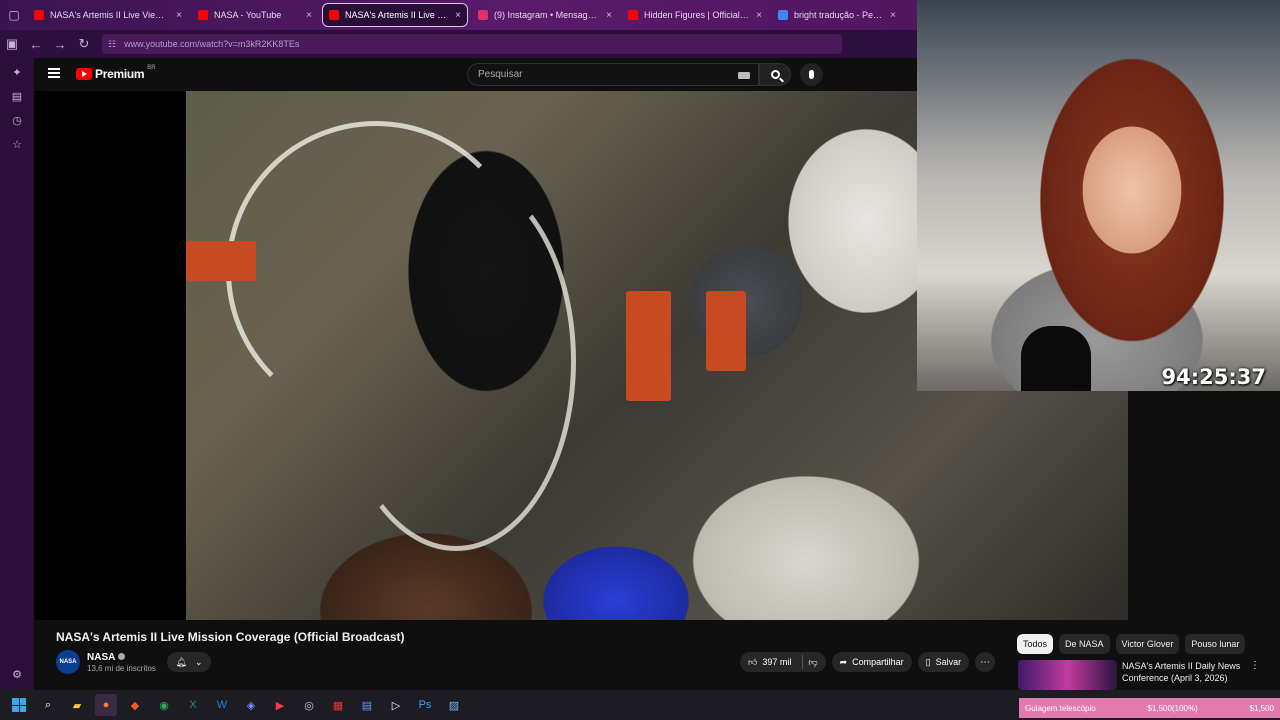 The width and height of the screenshot is (1280, 720). I want to click on browser-tab: (9) Instagram • Mensagens ×, so click(545, 15).